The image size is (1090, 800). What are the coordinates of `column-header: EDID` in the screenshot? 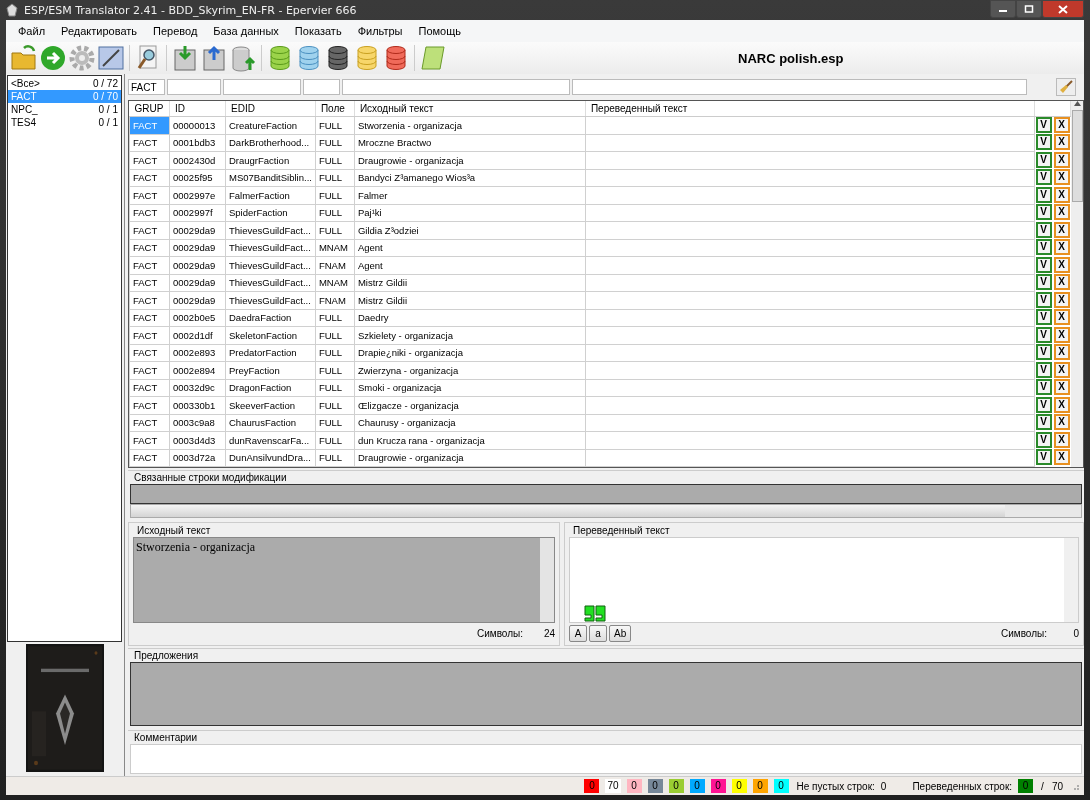 It's located at (243, 108).